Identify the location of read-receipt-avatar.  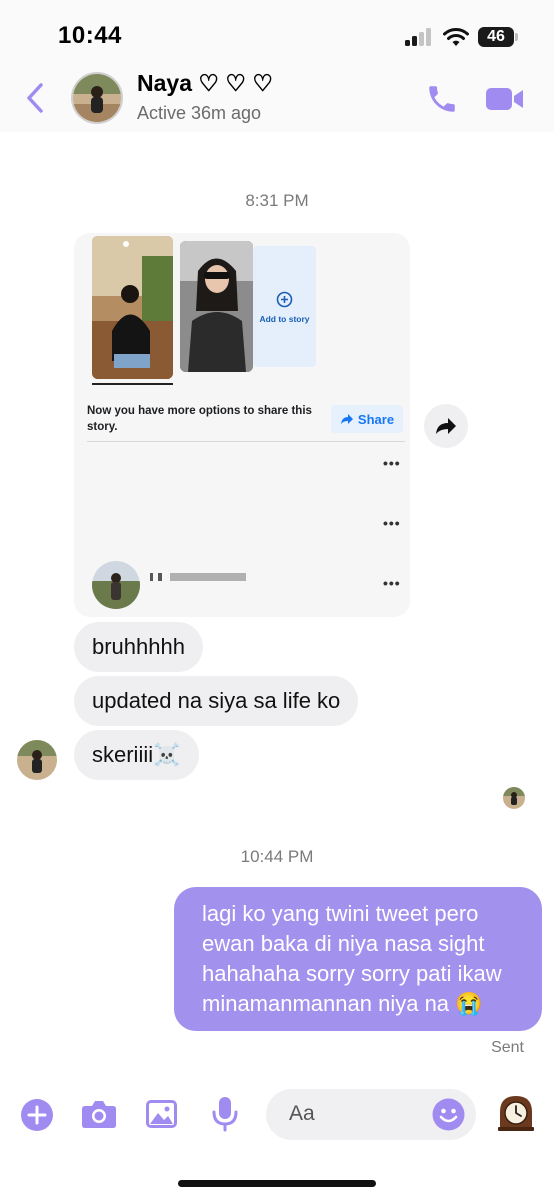
(514, 798).